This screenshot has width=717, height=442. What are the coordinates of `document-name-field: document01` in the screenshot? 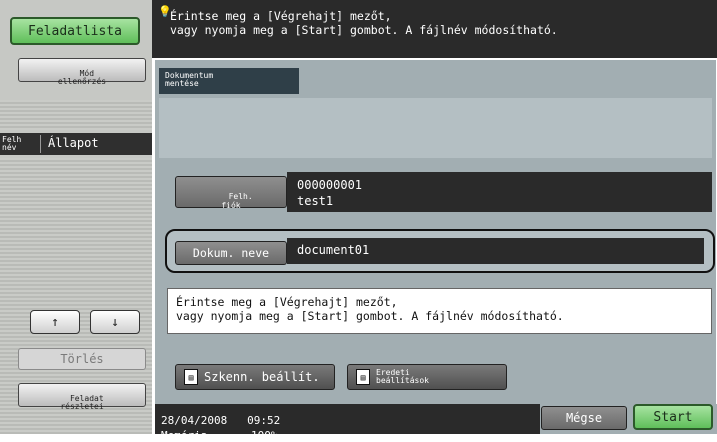 It's located at (495, 251).